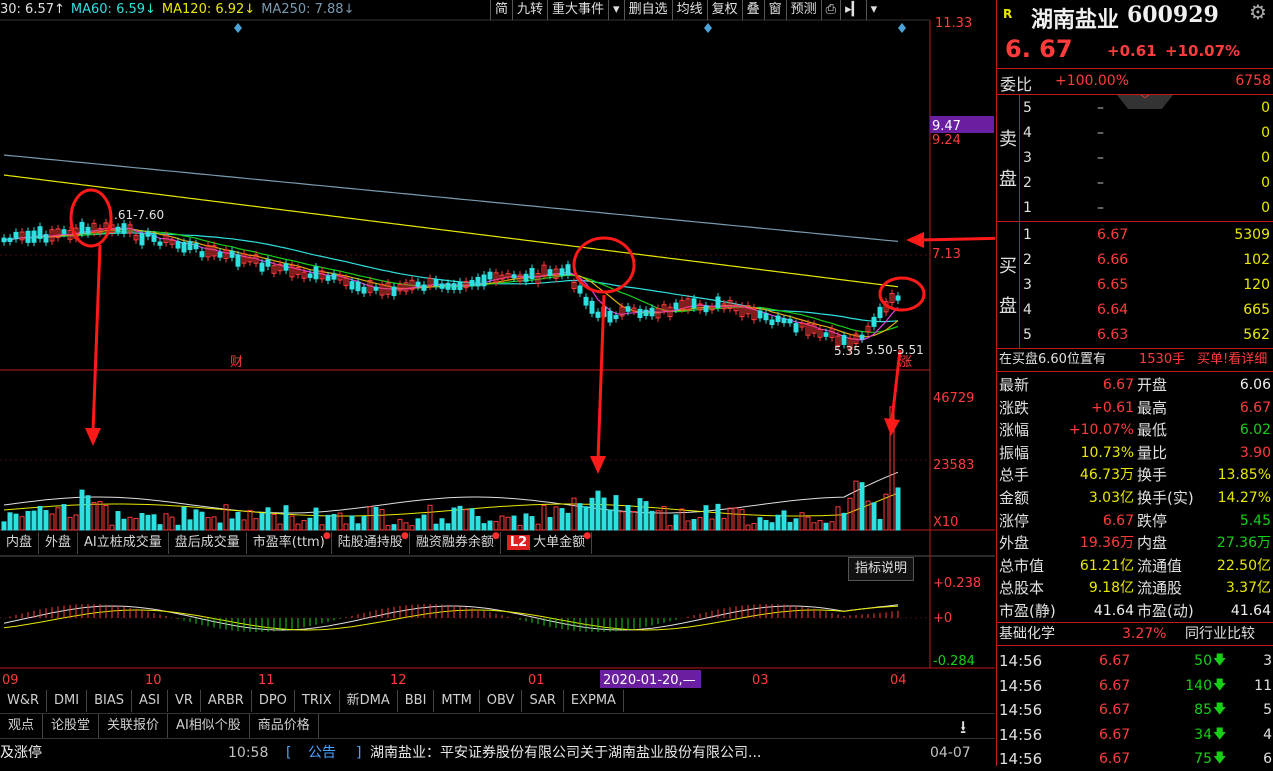 Image resolution: width=1273 pixels, height=771 pixels. What do you see at coordinates (803, 10) in the screenshot?
I see `toolbar-button: 预测` at bounding box center [803, 10].